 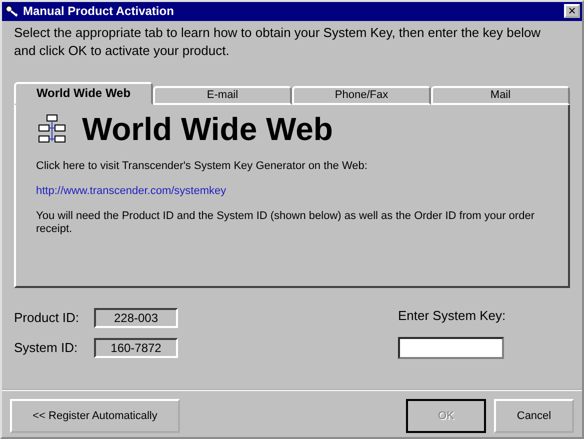 What do you see at coordinates (136, 348) in the screenshot?
I see `id-value: 160-7872` at bounding box center [136, 348].